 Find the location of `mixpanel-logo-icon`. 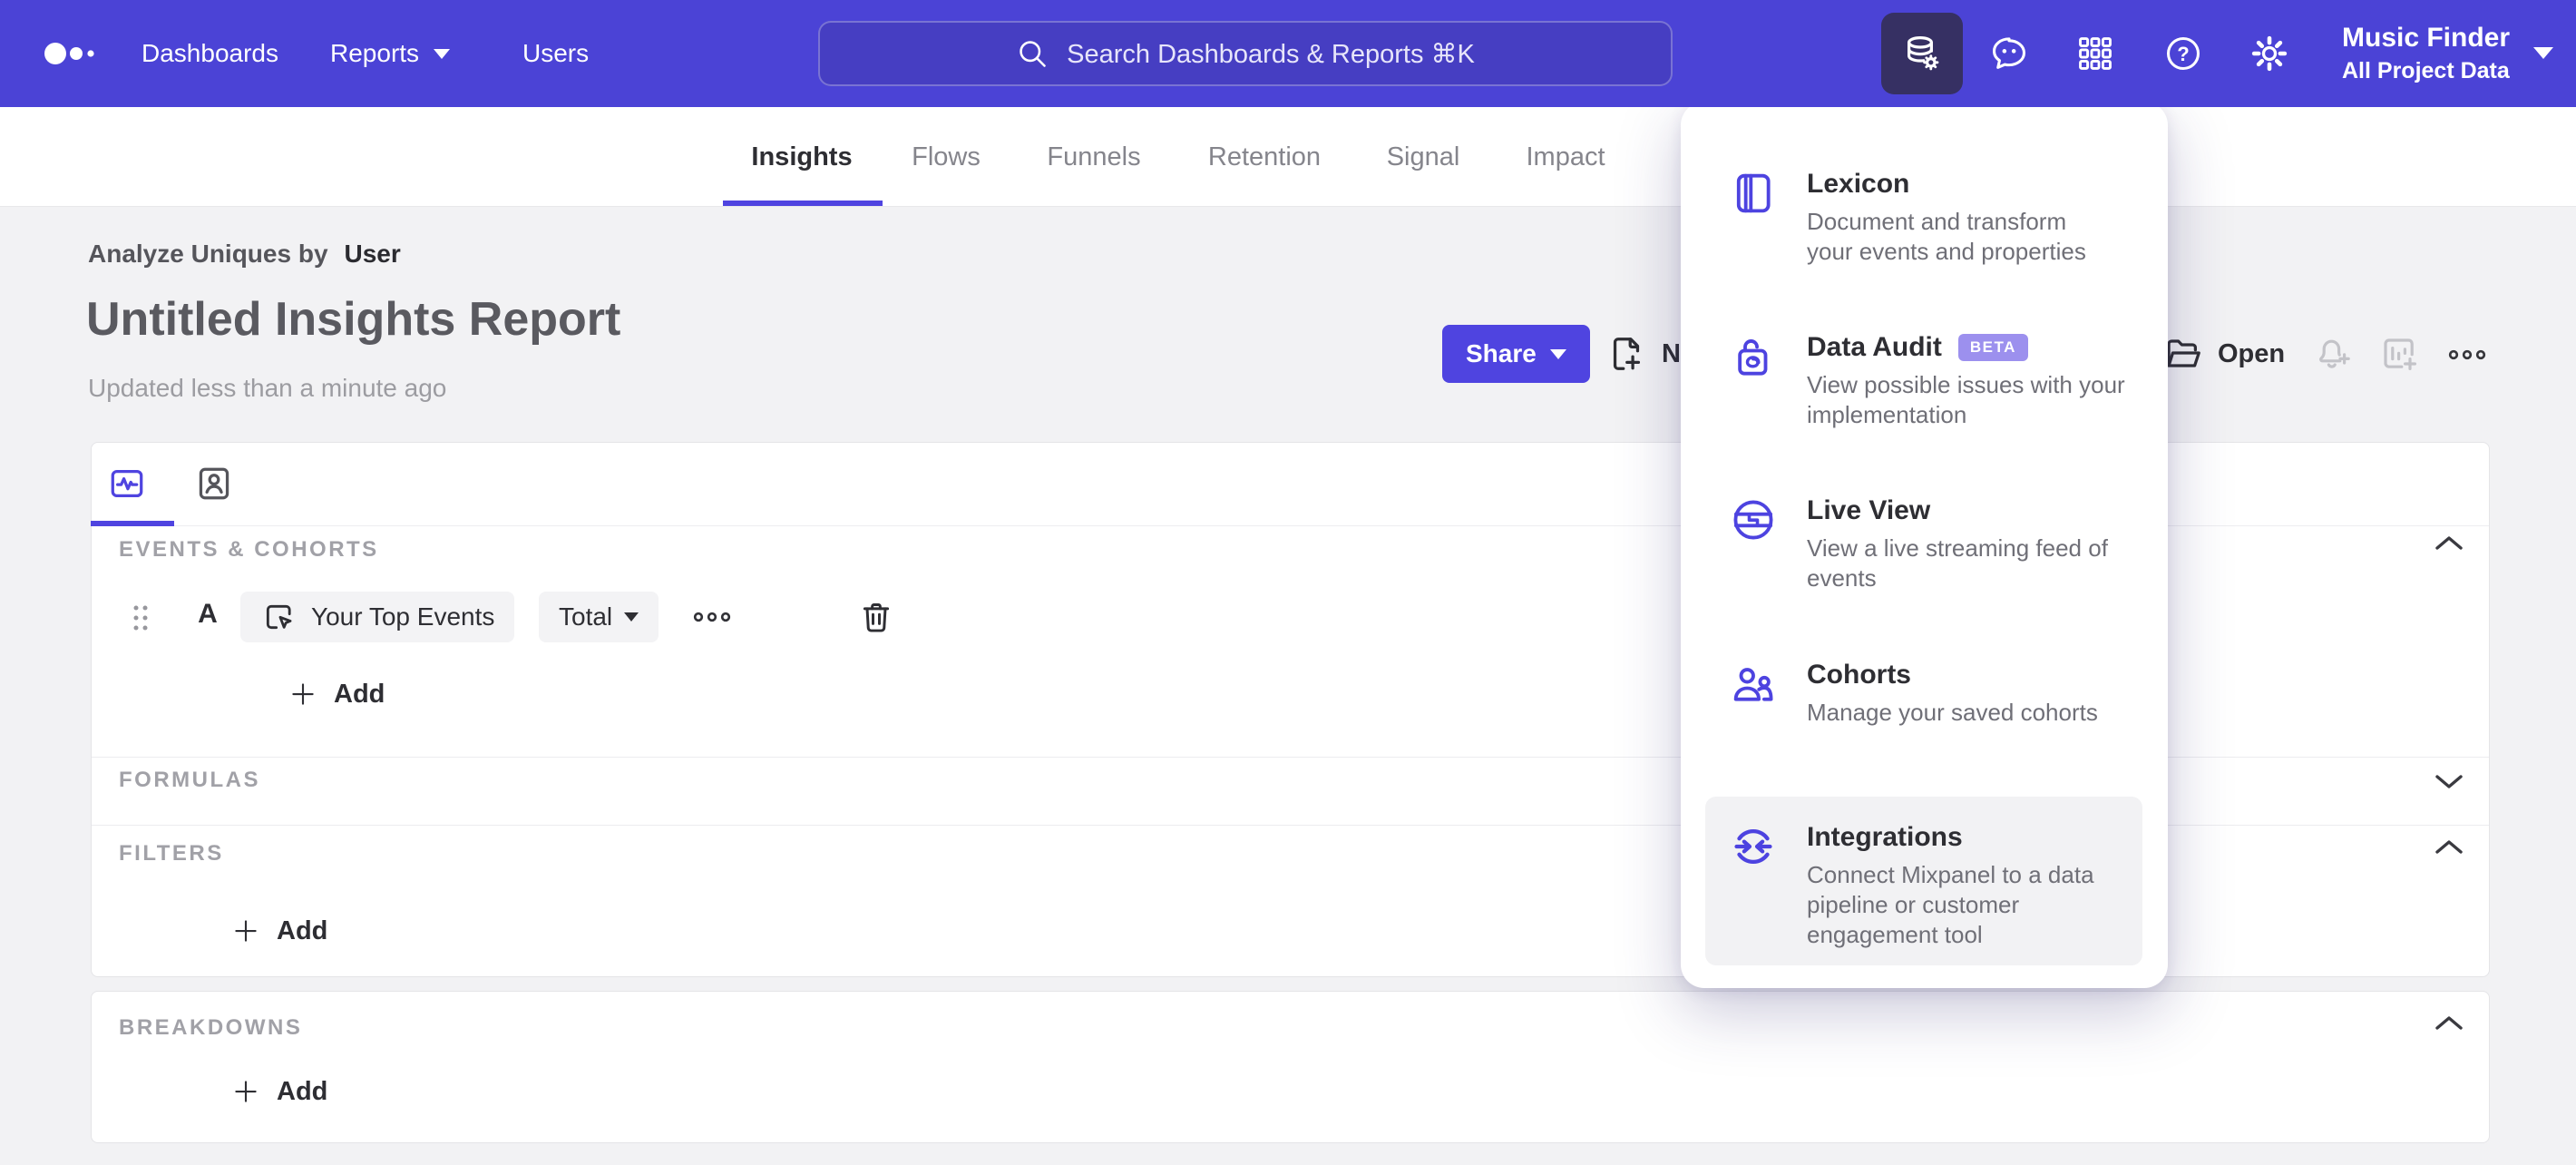

mixpanel-logo-icon is located at coordinates (75, 53).